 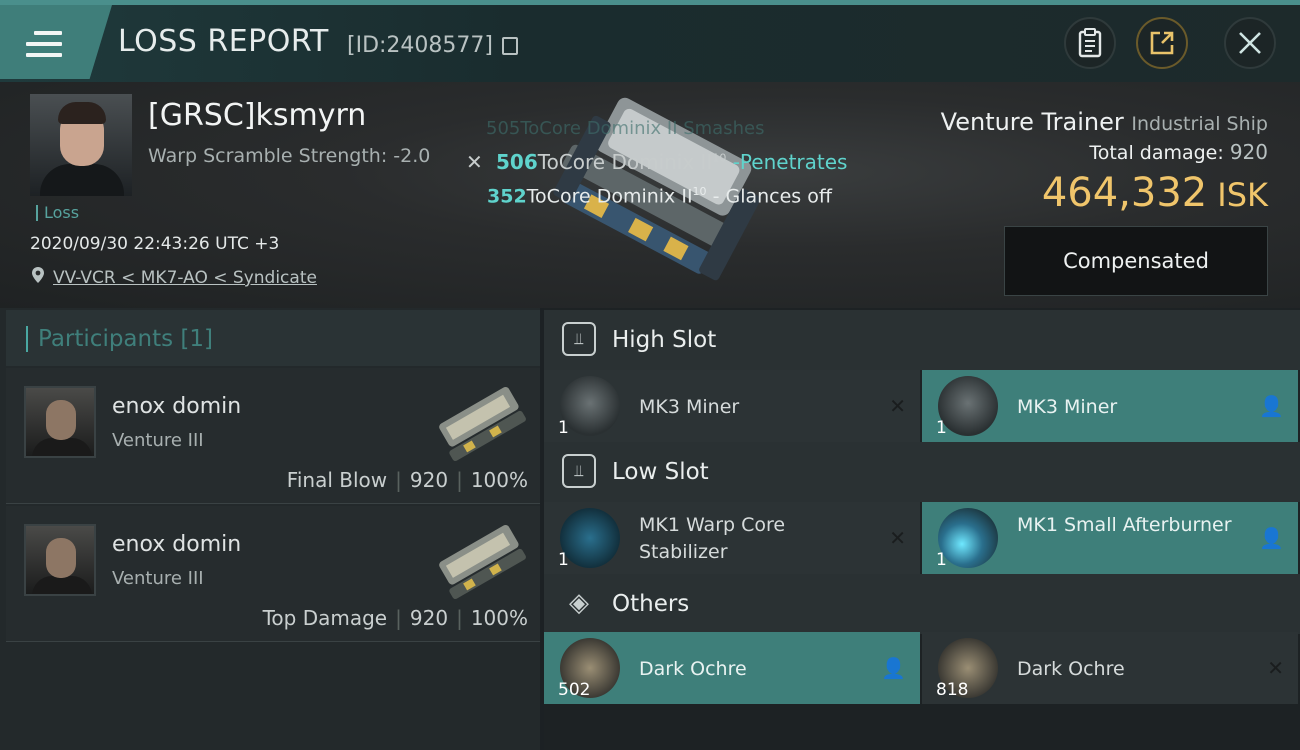 I want to click on compensated-button: Compensated, so click(x=1136, y=261).